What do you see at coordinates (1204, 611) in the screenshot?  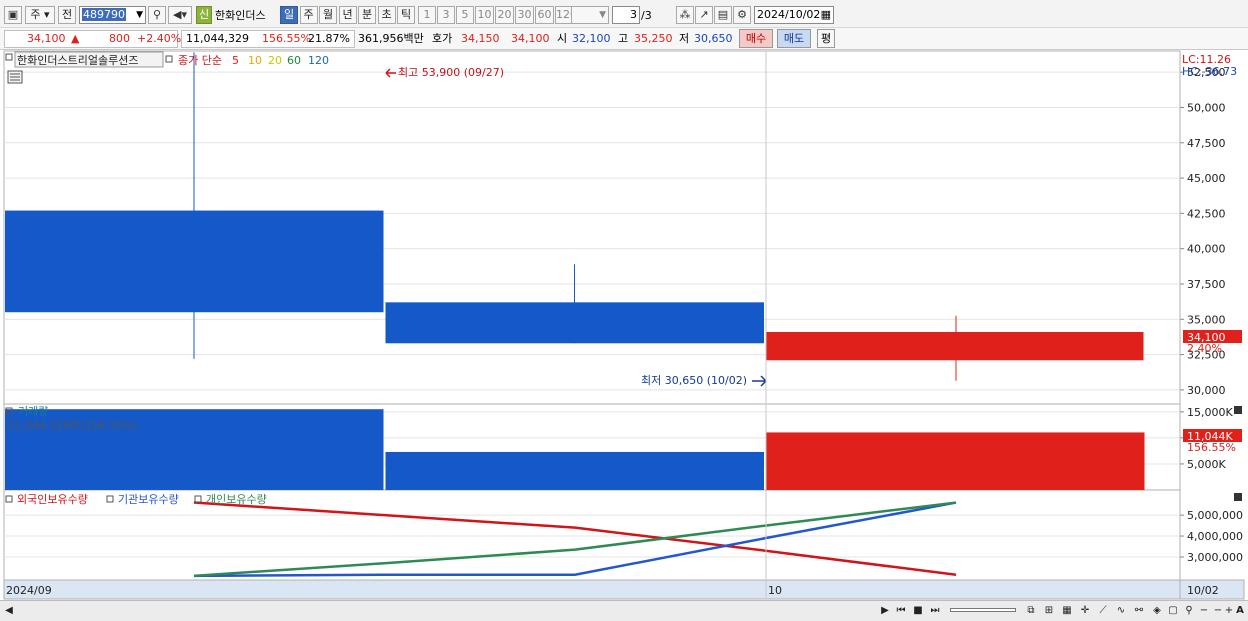 I see `zoom-out-icon: −` at bounding box center [1204, 611].